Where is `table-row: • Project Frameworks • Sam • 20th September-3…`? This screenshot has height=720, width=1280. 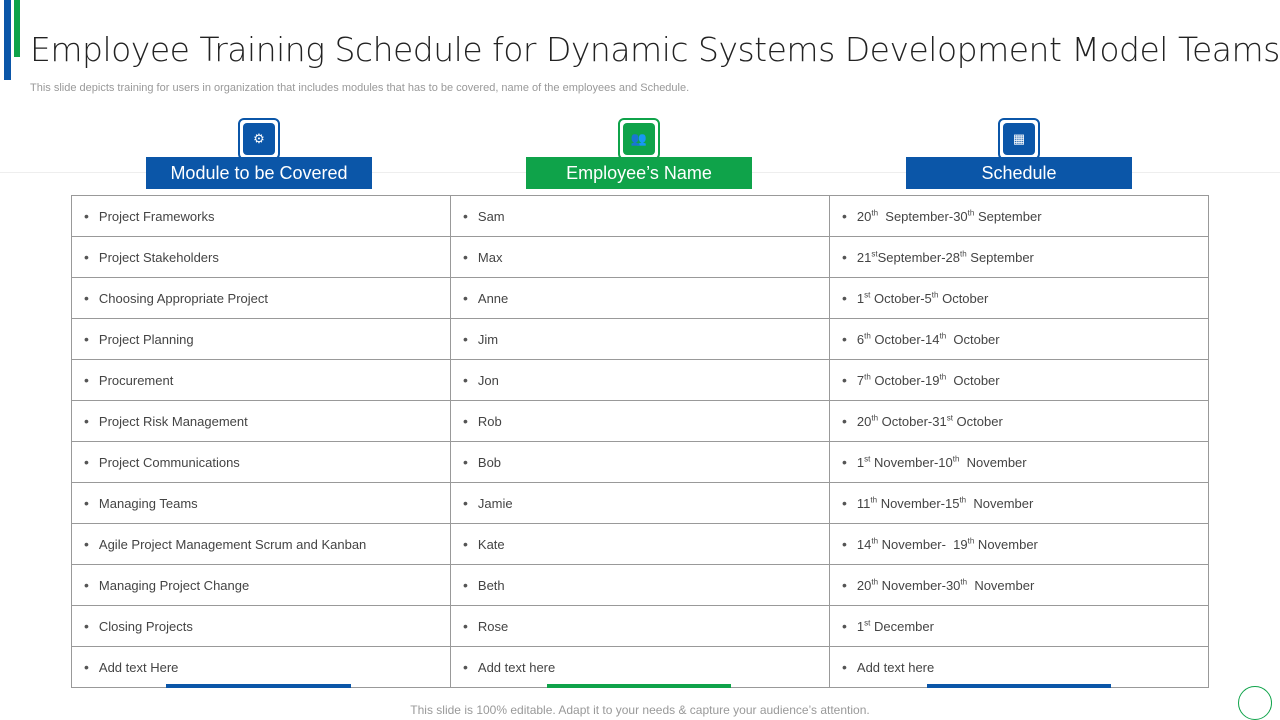 table-row: • Project Frameworks • Sam • 20th September-3… is located at coordinates (640, 216).